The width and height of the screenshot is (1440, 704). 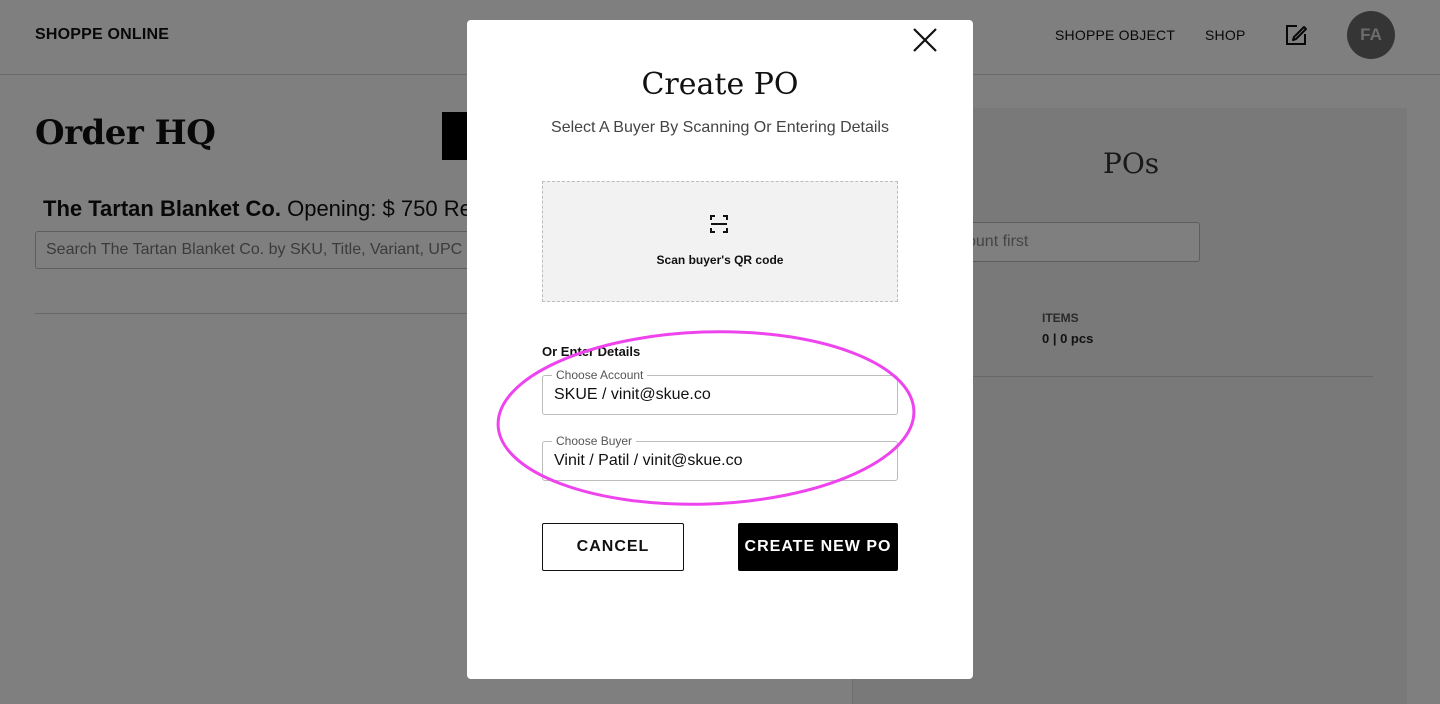 What do you see at coordinates (818, 547) in the screenshot?
I see `create-new-po-button: CREATE NEW PO` at bounding box center [818, 547].